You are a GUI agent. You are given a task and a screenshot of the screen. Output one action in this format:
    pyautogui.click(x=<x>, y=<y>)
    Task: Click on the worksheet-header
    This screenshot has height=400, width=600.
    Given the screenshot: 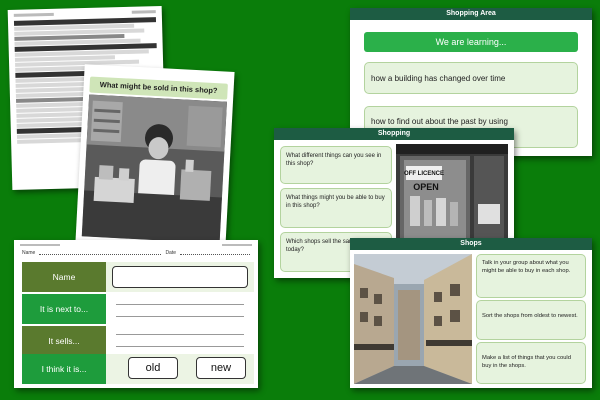 What is the action you would take?
    pyautogui.click(x=136, y=245)
    